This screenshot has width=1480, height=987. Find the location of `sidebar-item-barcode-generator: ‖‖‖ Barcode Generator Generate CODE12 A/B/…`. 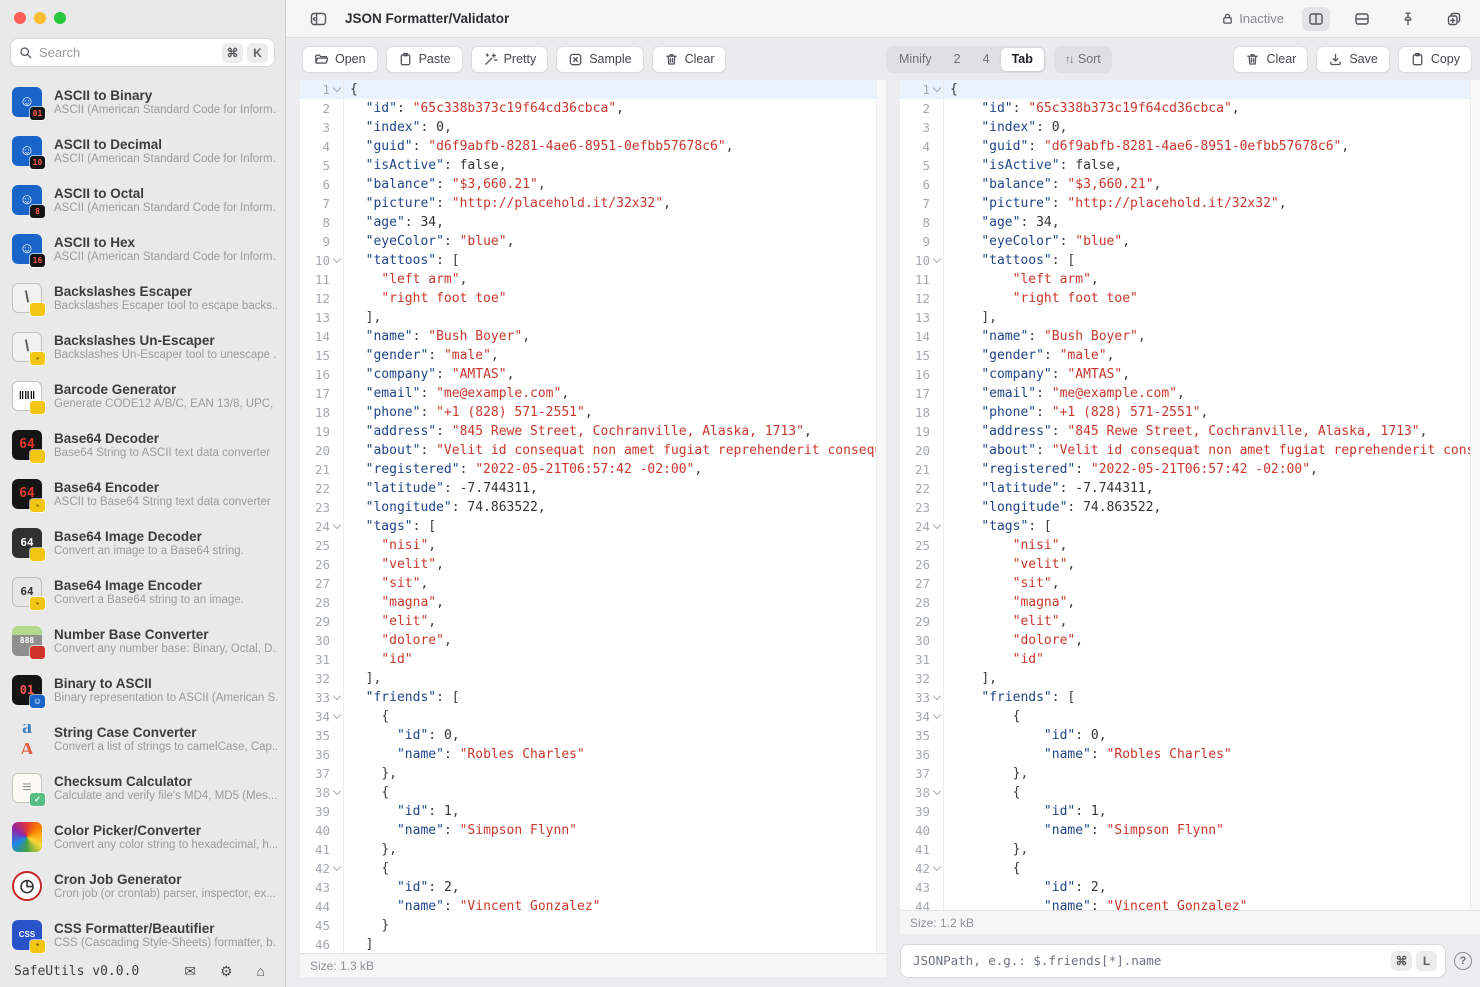

sidebar-item-barcode-generator: ‖‖‖ Barcode Generator Generate CODE12 A/B/… is located at coordinates (142, 395).